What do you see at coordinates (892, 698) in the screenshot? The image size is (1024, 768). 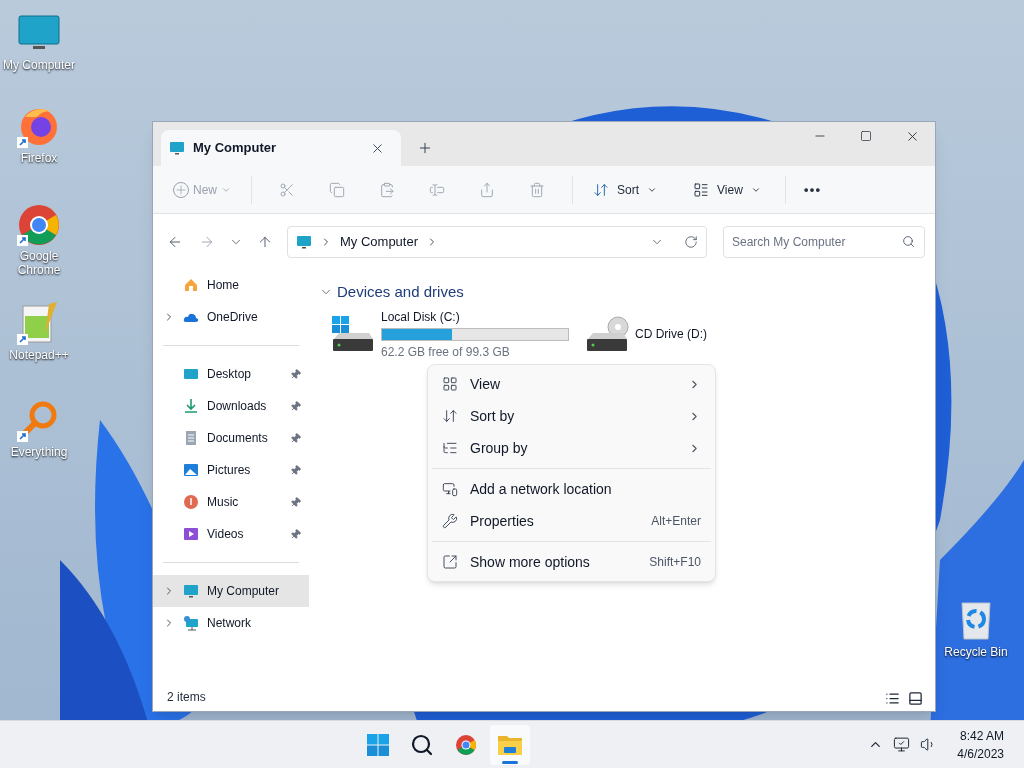 I see `details-view-icon` at bounding box center [892, 698].